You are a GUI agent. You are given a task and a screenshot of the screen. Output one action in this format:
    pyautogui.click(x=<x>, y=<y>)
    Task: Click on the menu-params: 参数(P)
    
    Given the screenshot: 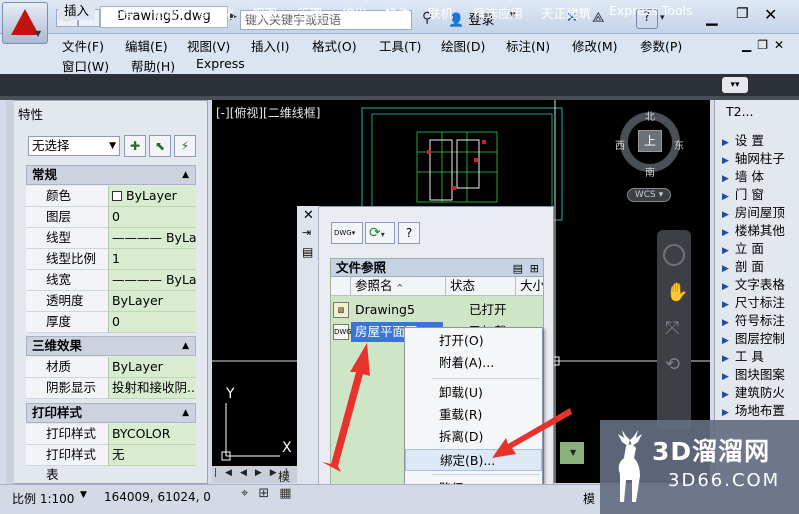 What is the action you would take?
    pyautogui.click(x=661, y=45)
    